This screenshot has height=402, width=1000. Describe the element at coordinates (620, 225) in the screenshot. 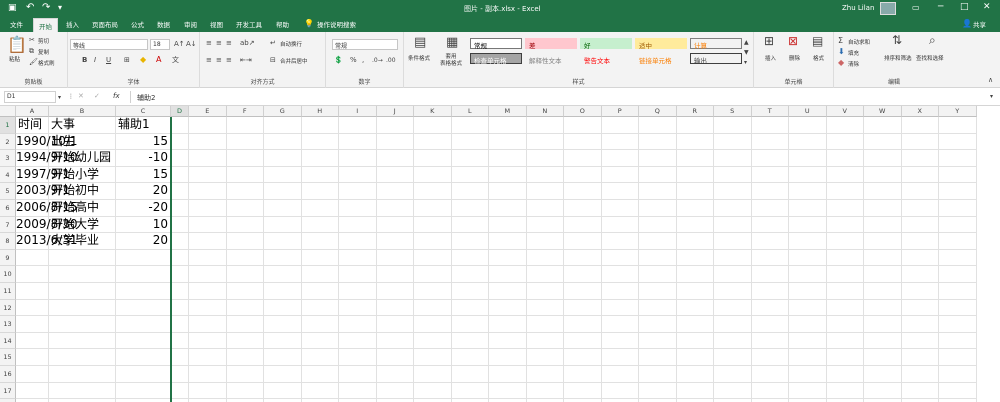

I see `cell-P7` at that location.